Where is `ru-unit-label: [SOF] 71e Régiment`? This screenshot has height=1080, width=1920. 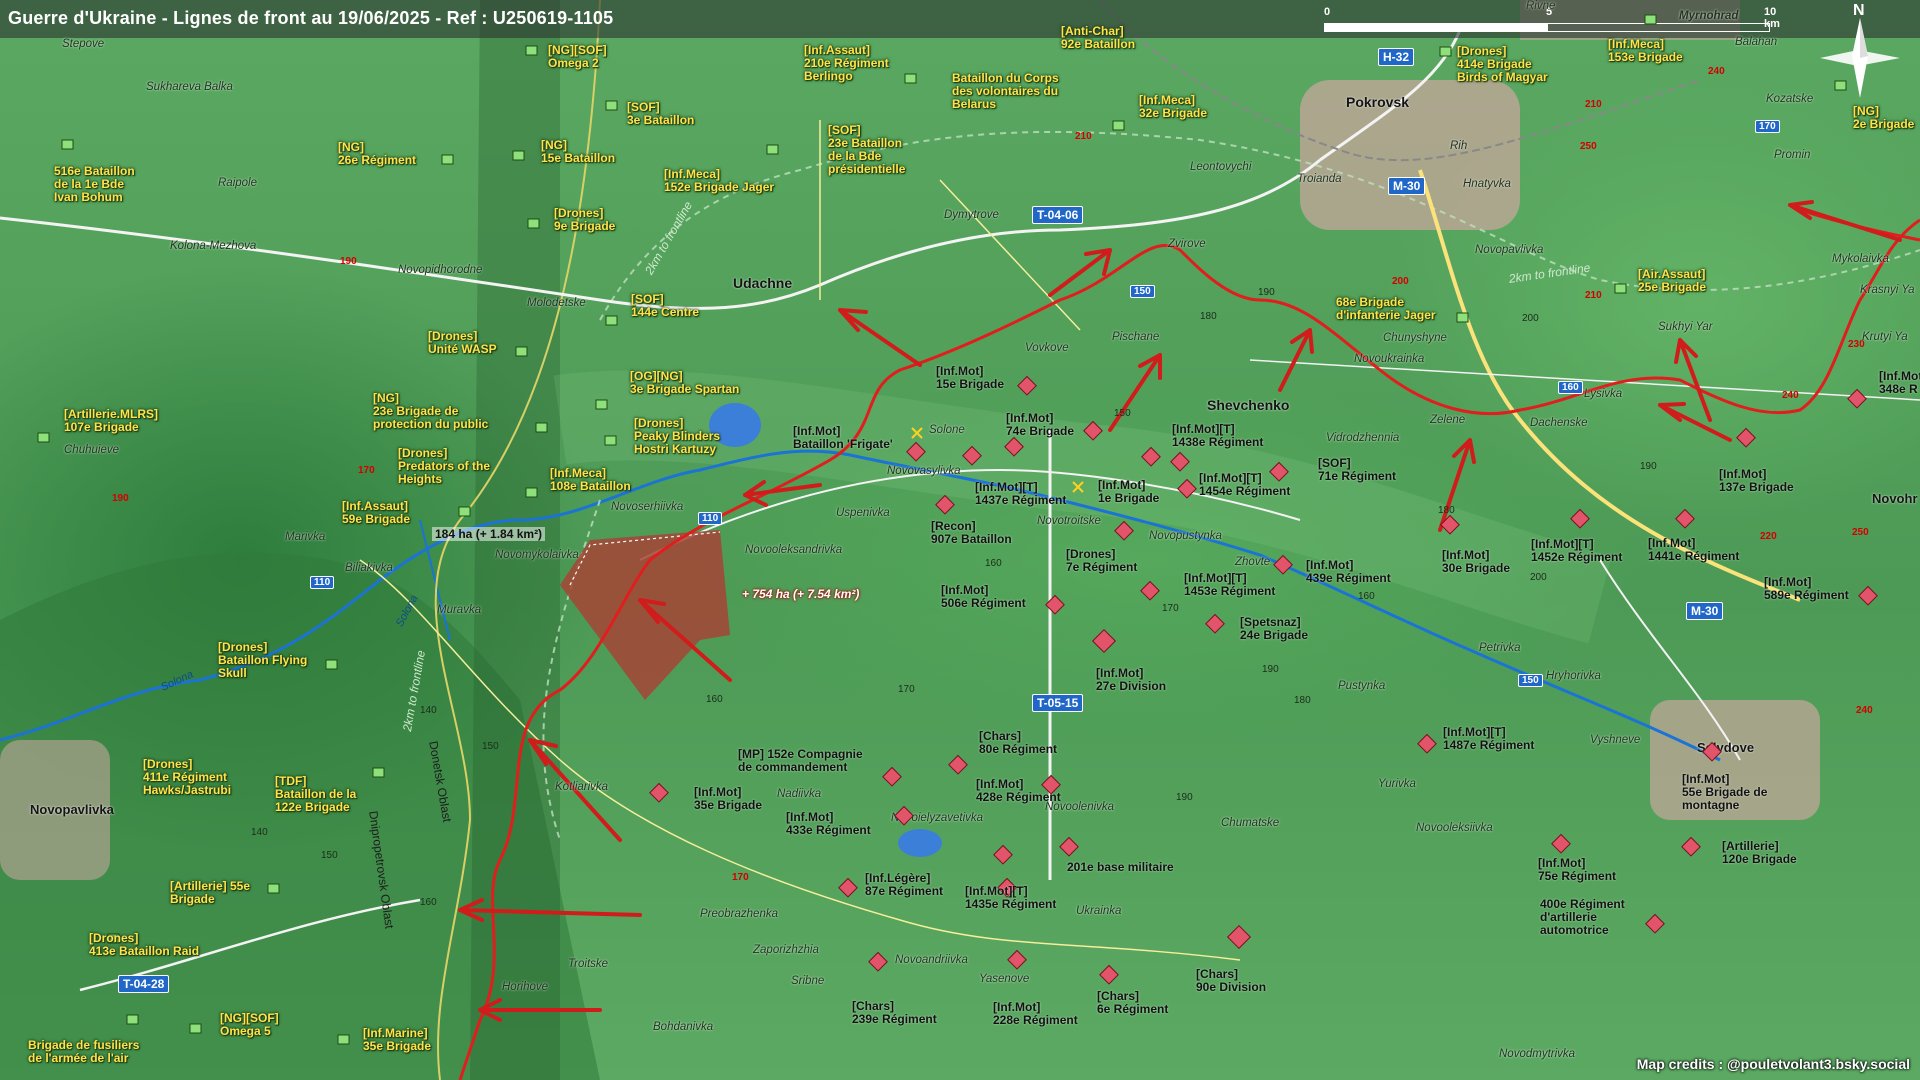 ru-unit-label: [SOF] 71e Régiment is located at coordinates (1357, 469).